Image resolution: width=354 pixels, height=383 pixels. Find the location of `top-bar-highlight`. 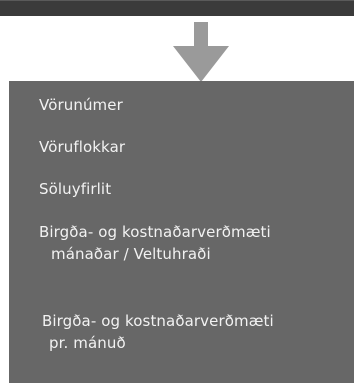

top-bar-highlight is located at coordinates (177, 0).